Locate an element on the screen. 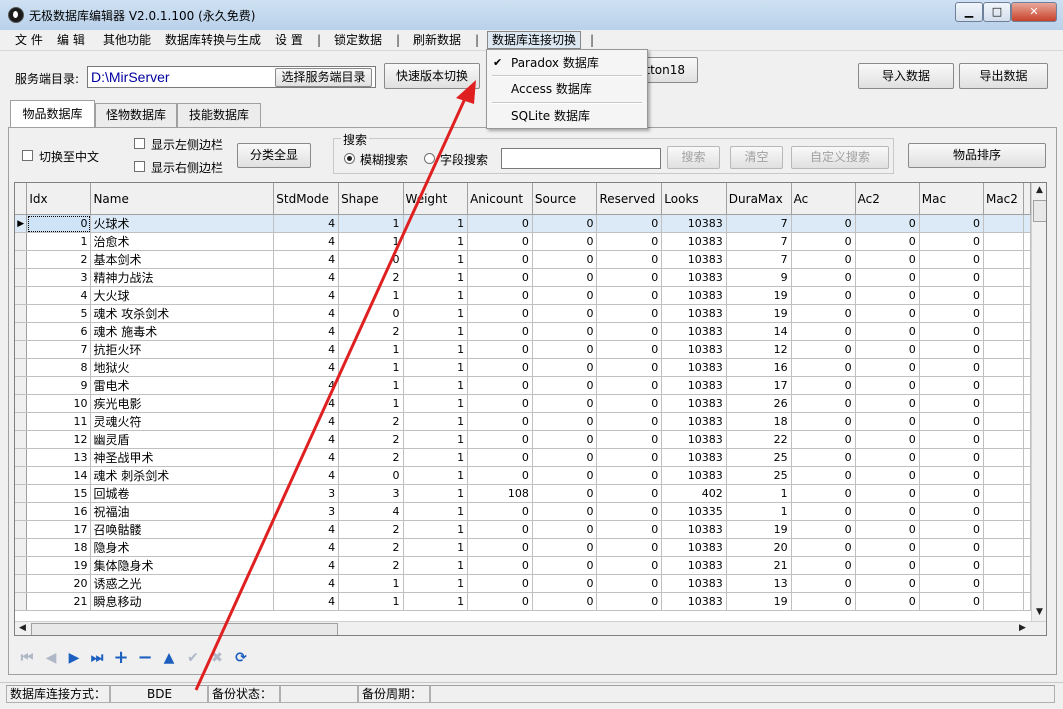 The height and width of the screenshot is (709, 1063). table-cell: 祝福油 is located at coordinates (182, 511).